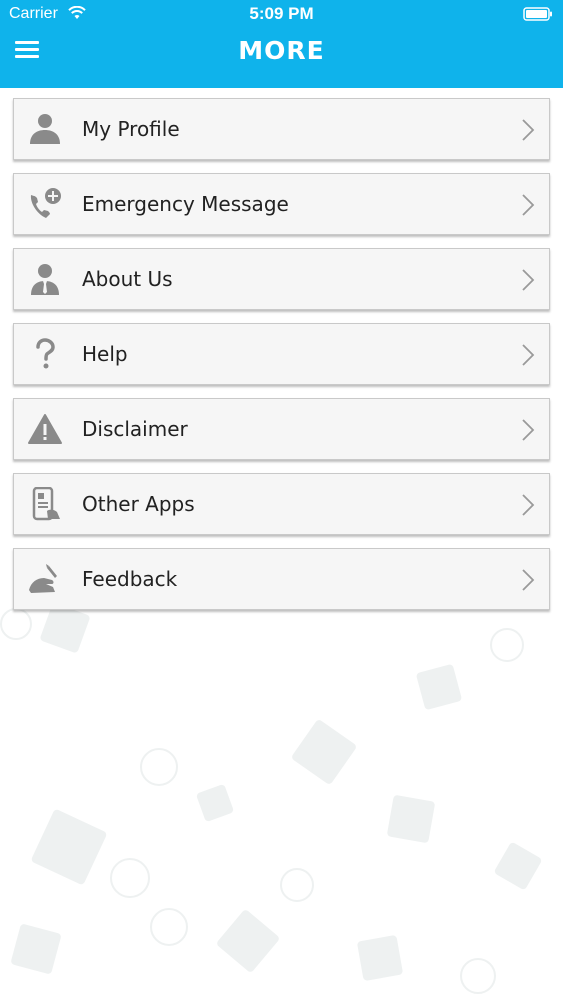 The image size is (563, 1000). I want to click on menu-item-label: Disclaimer, so click(135, 429).